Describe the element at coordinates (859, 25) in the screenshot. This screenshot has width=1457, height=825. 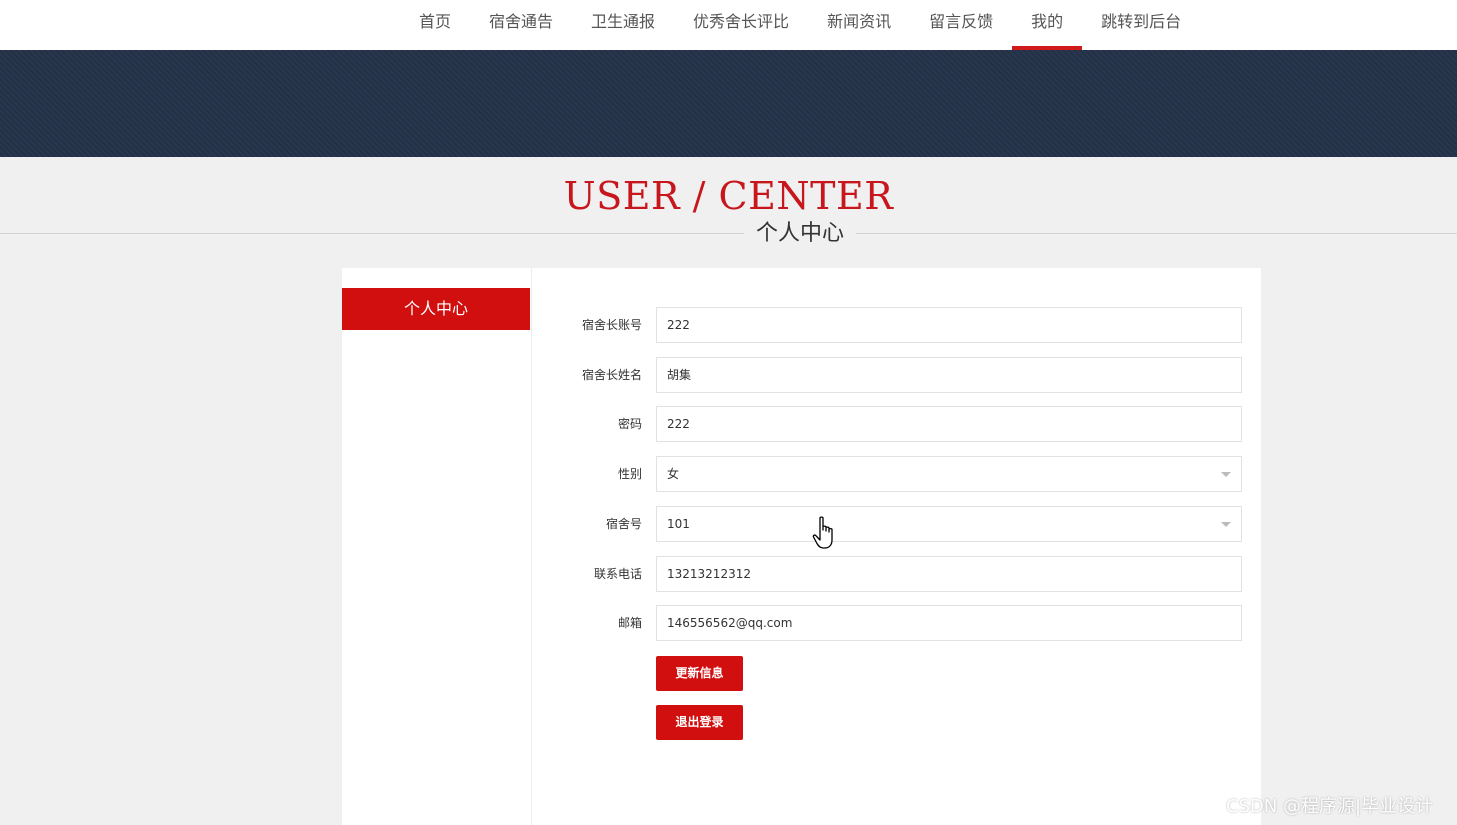
I see `nav-item-news: 新闻资讯` at that location.